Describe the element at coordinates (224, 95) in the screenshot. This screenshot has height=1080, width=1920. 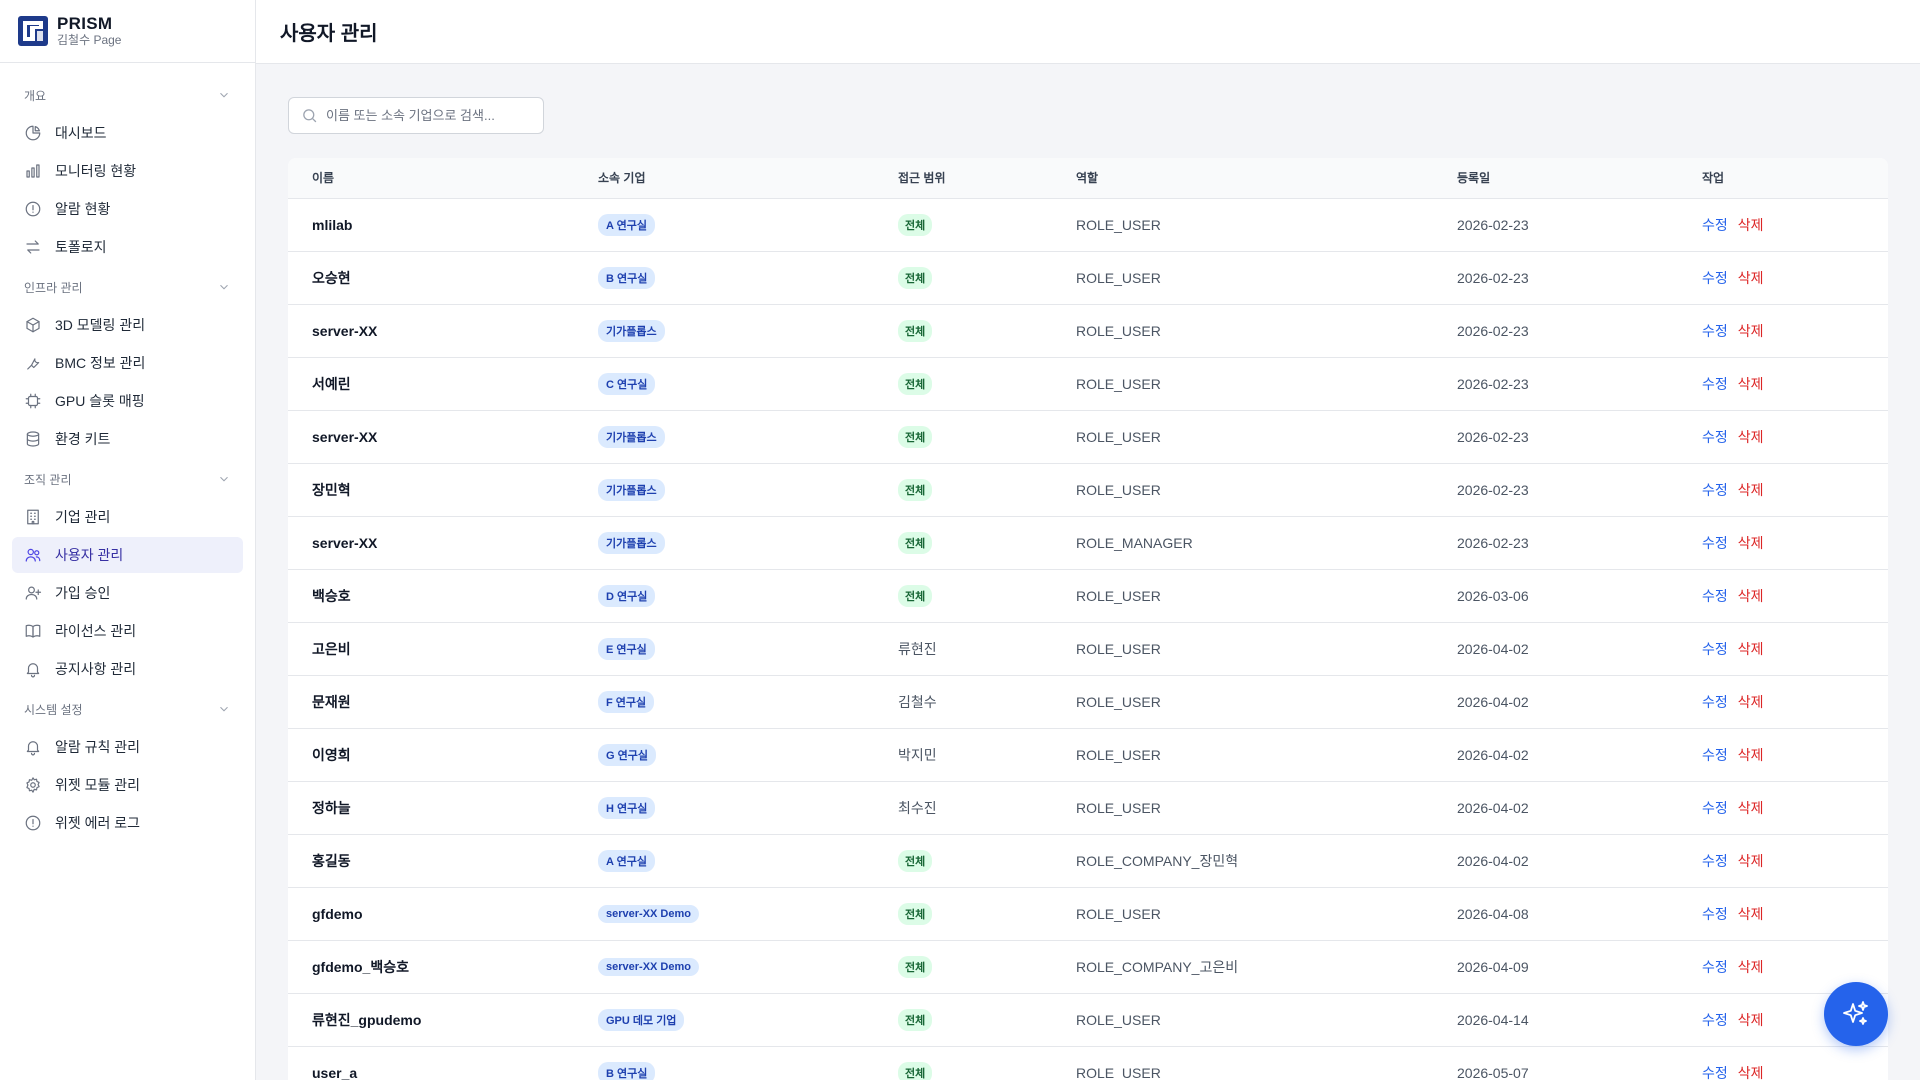
I see `chevron-down-icon` at that location.